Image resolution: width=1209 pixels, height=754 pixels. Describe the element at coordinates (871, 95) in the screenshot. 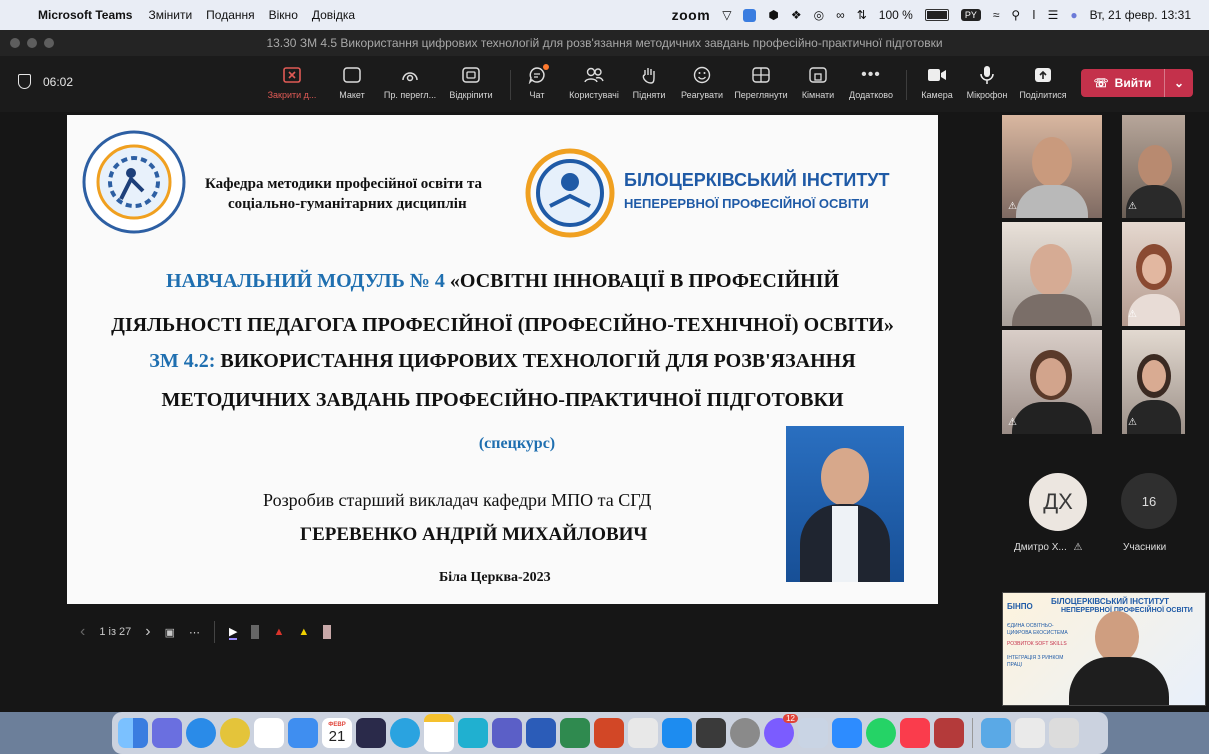

I see `more-label: Додатково` at that location.